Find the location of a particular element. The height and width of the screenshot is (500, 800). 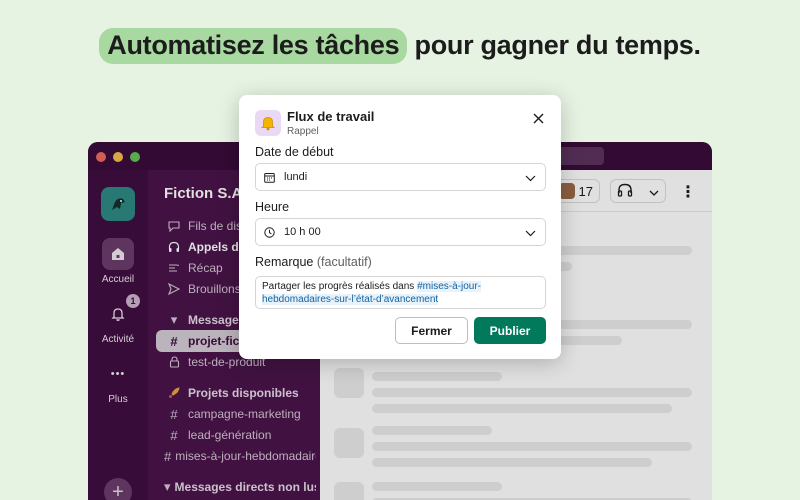

members-count: 17 is located at coordinates (585, 191).